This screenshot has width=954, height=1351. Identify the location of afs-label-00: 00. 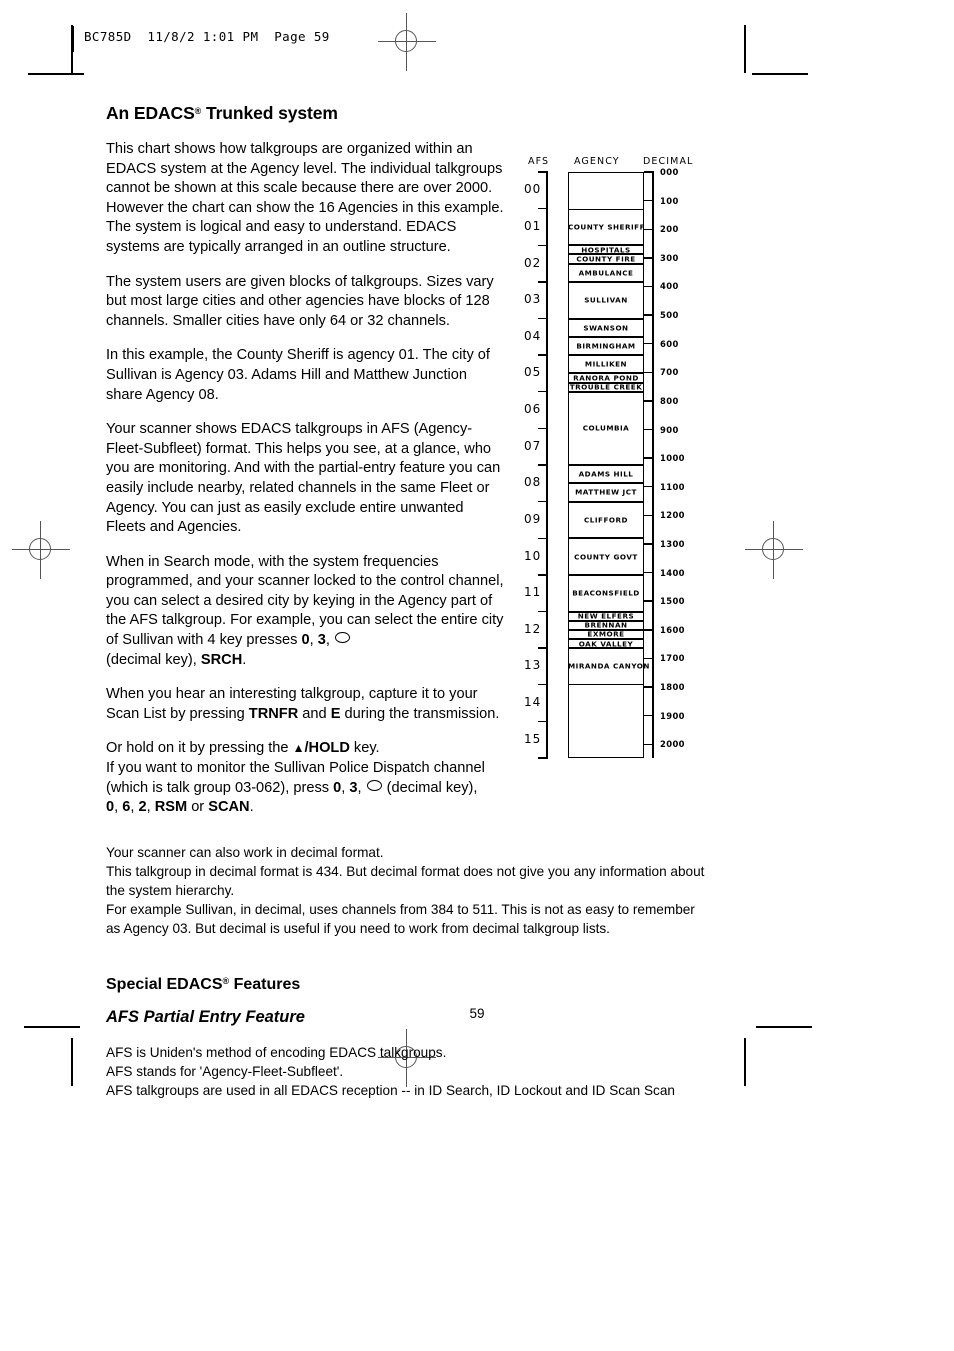
(533, 189).